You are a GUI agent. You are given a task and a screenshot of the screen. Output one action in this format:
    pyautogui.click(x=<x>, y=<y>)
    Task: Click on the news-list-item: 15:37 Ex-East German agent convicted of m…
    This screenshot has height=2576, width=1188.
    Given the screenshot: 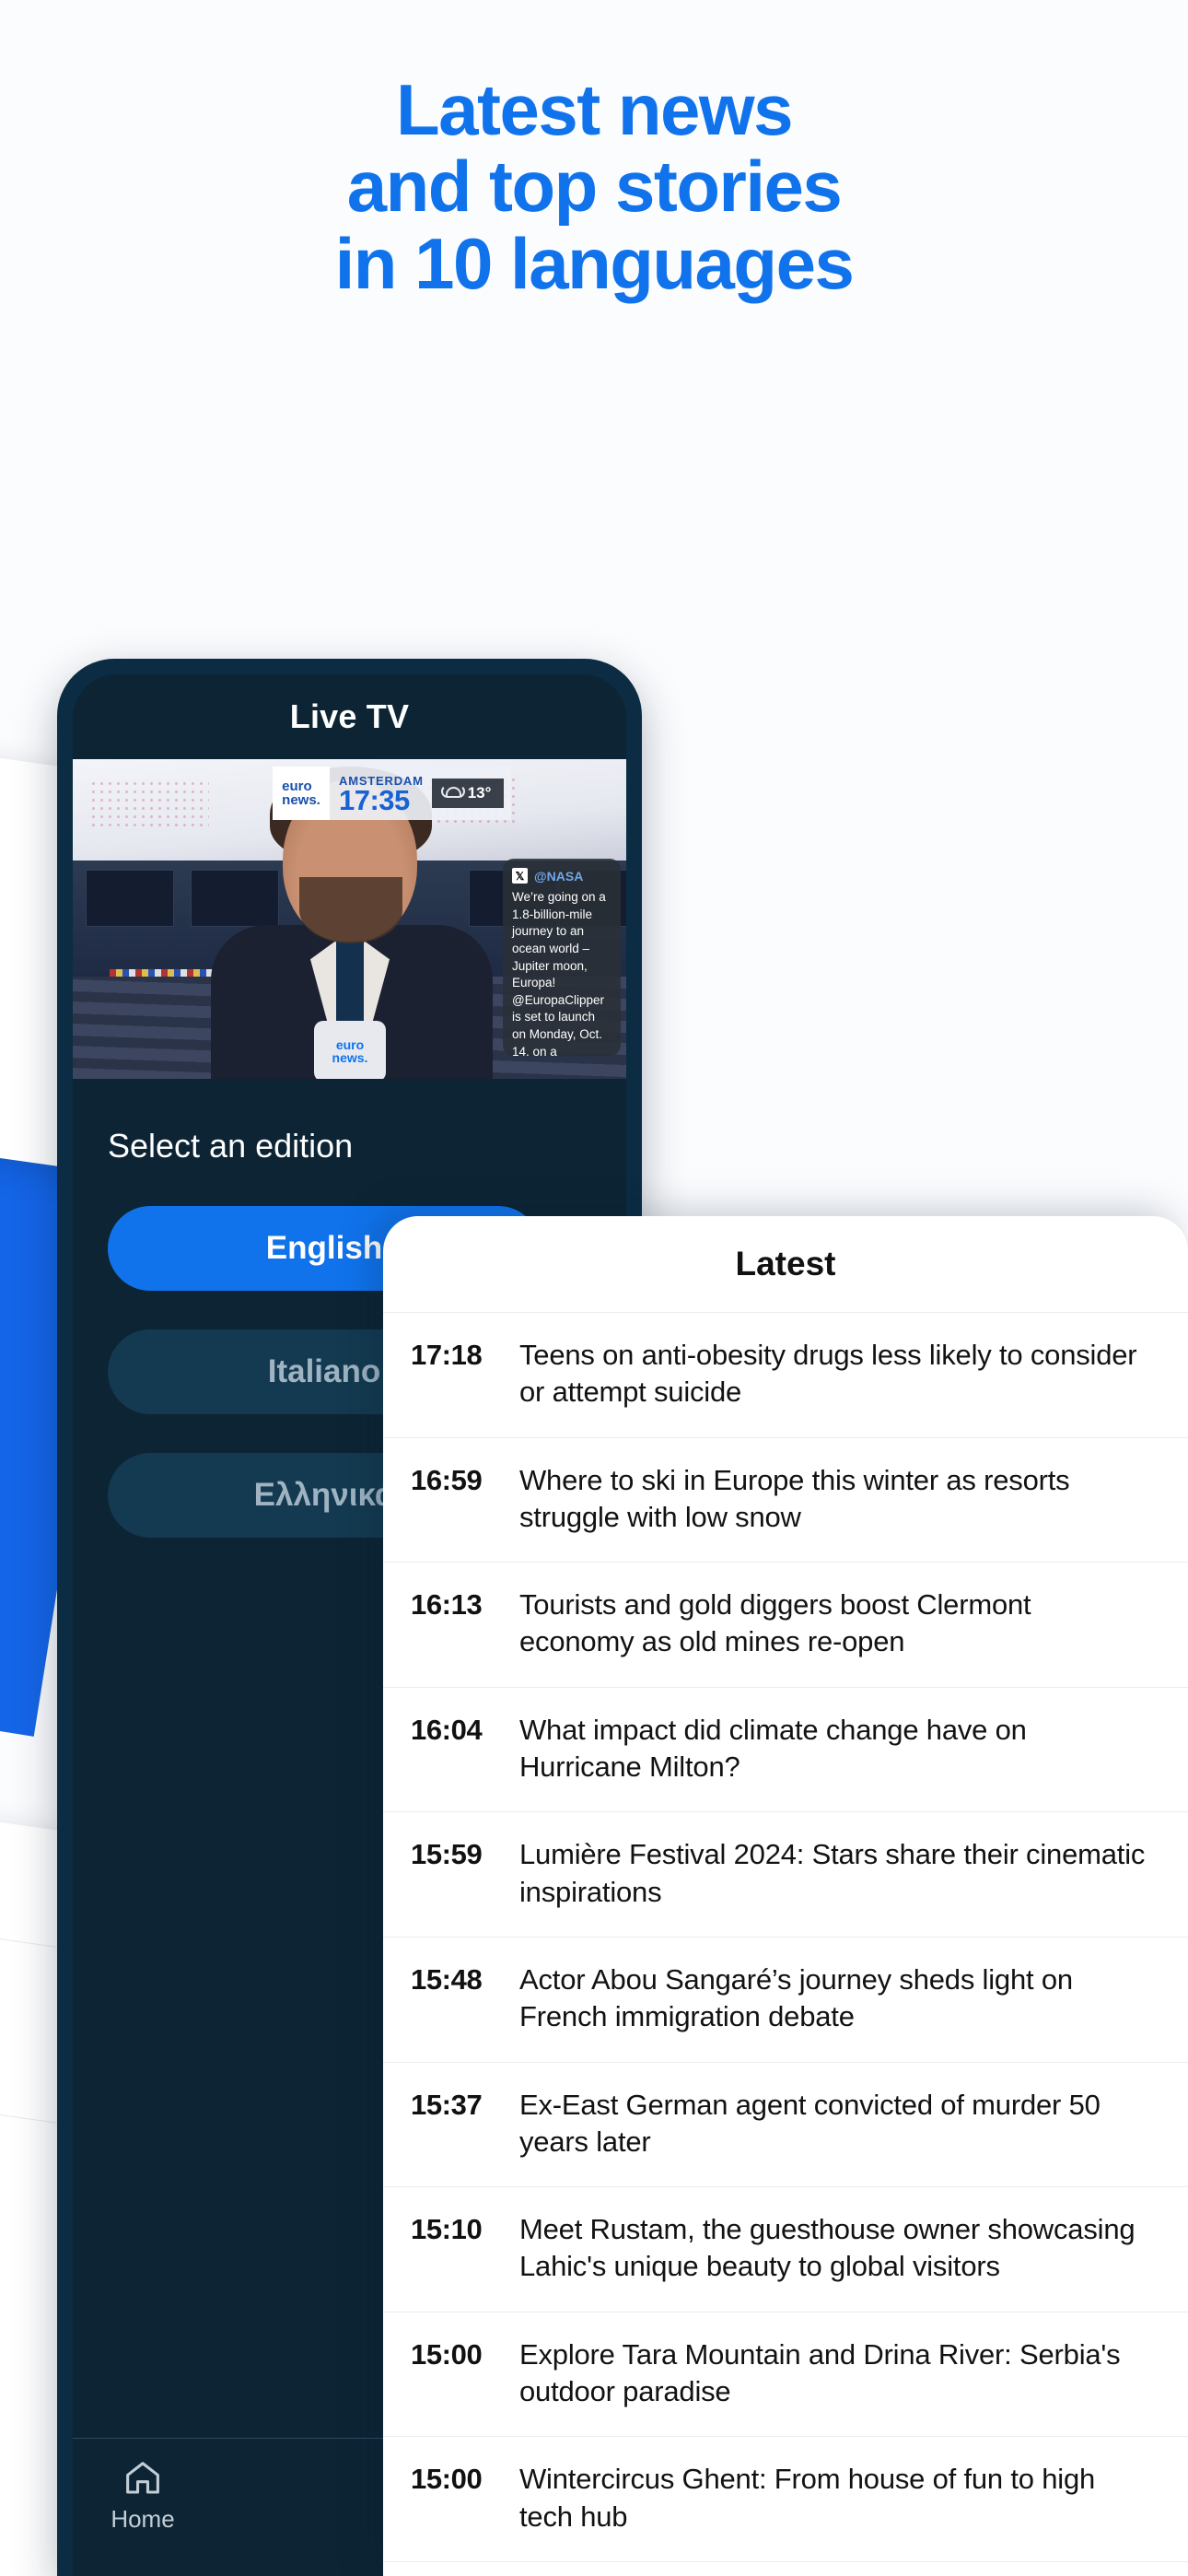 What is the action you would take?
    pyautogui.click(x=785, y=2124)
    